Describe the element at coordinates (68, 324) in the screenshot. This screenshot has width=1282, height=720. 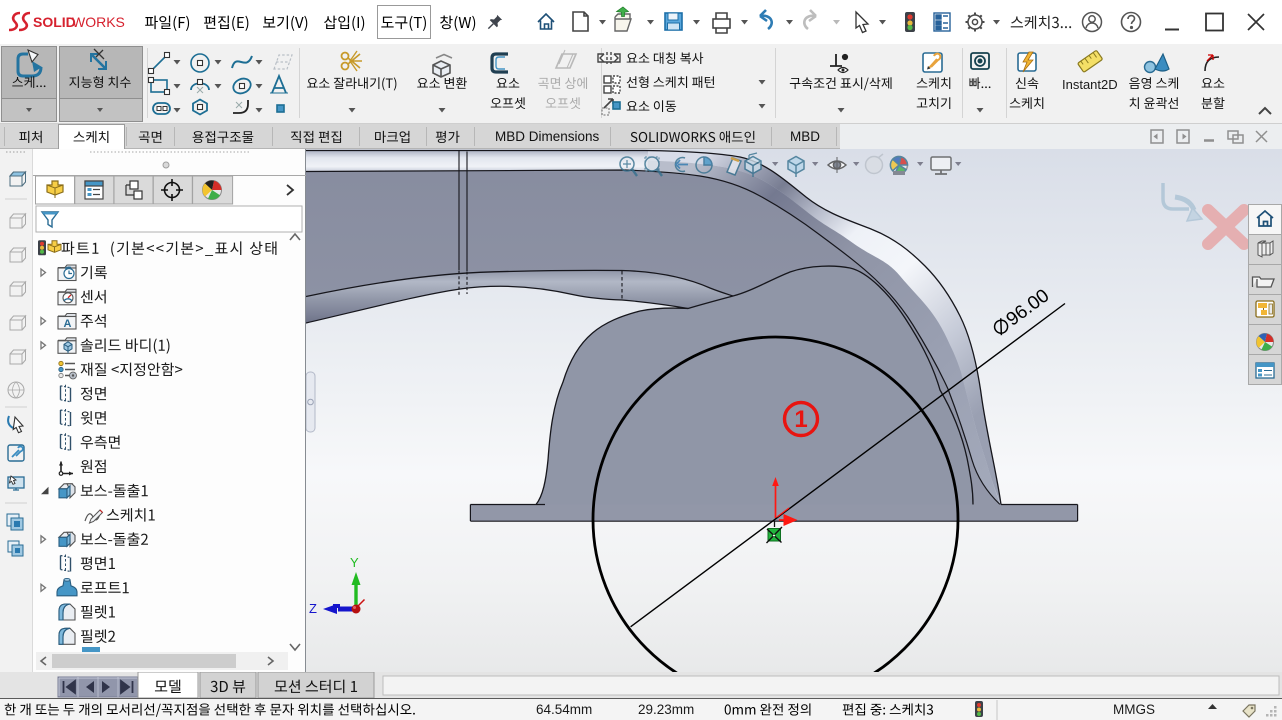
I see `svg-text: A` at that location.